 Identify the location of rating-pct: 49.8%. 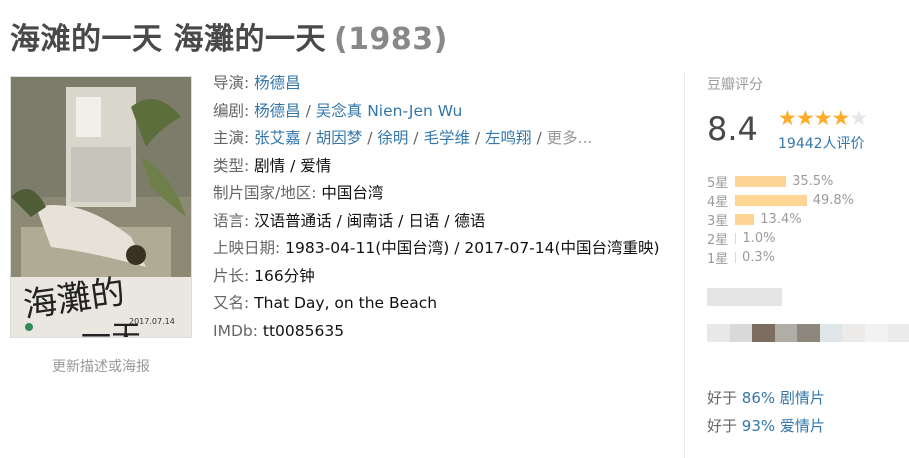
(833, 200).